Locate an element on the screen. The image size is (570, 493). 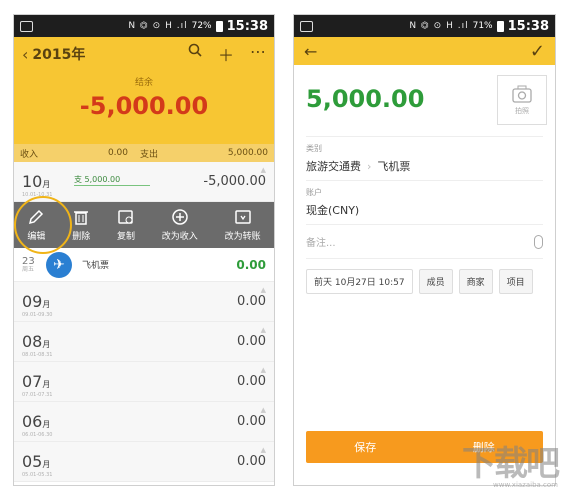
trash-icon is located at coordinates (81, 218).